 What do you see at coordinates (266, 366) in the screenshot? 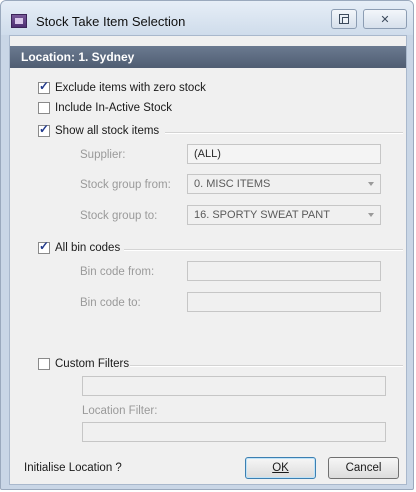
I see `custom-section-divider` at bounding box center [266, 366].